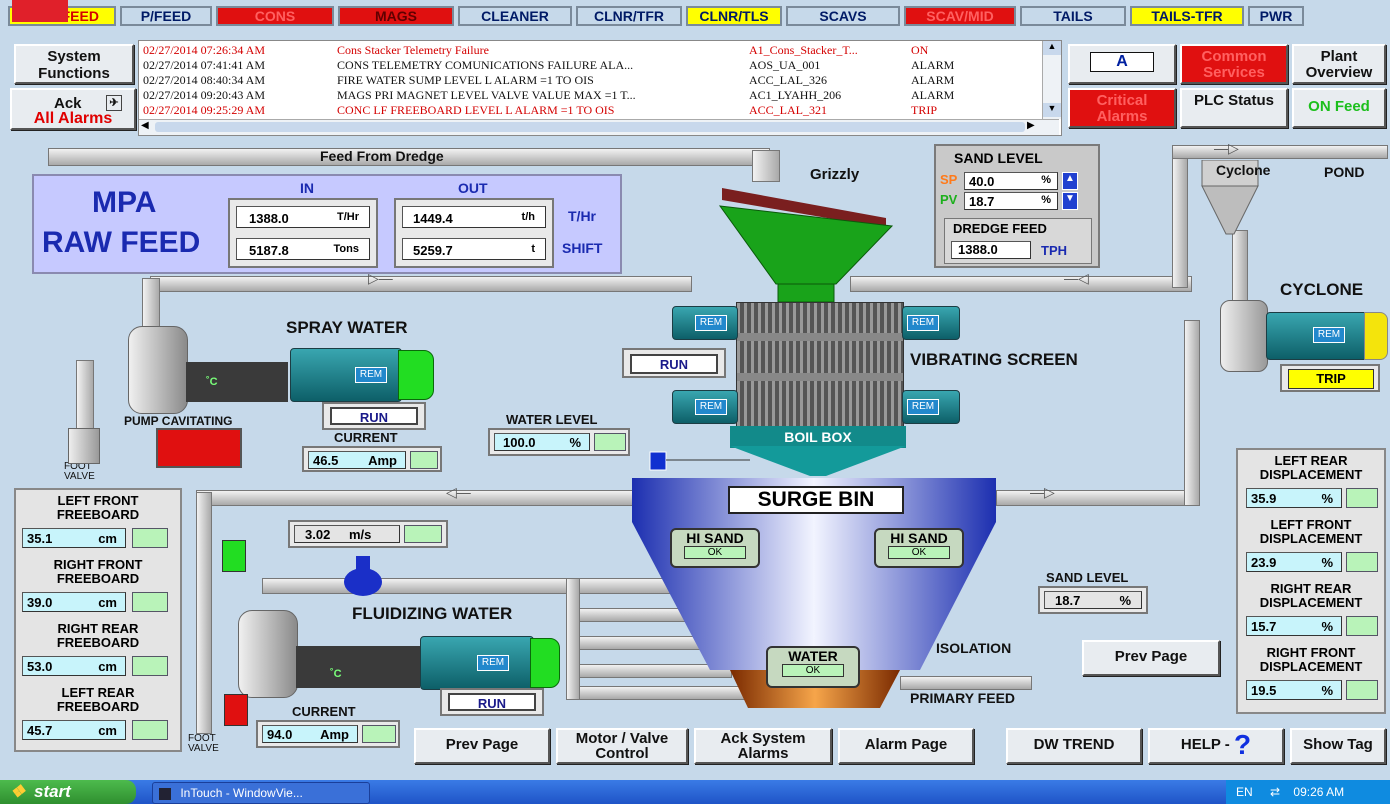 Image resolution: width=1390 pixels, height=804 pixels. I want to click on spray-current-label: CURRENT, so click(366, 437).